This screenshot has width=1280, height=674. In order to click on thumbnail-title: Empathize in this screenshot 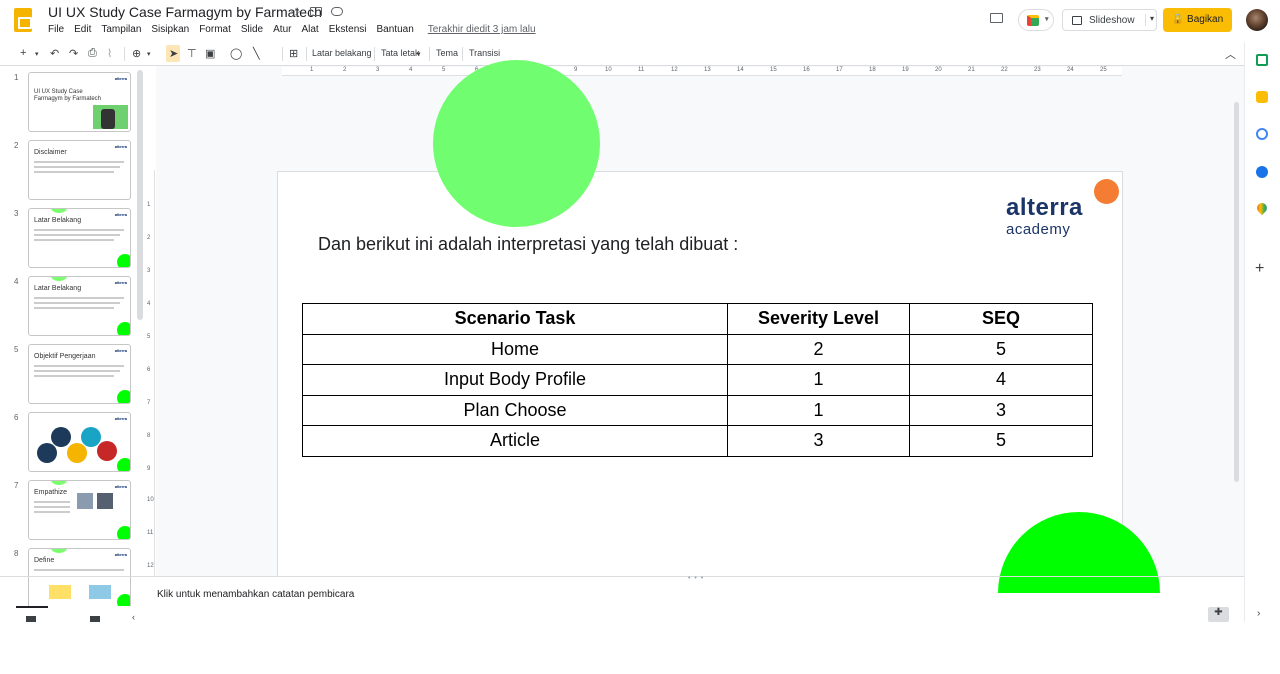, I will do `click(51, 492)`.